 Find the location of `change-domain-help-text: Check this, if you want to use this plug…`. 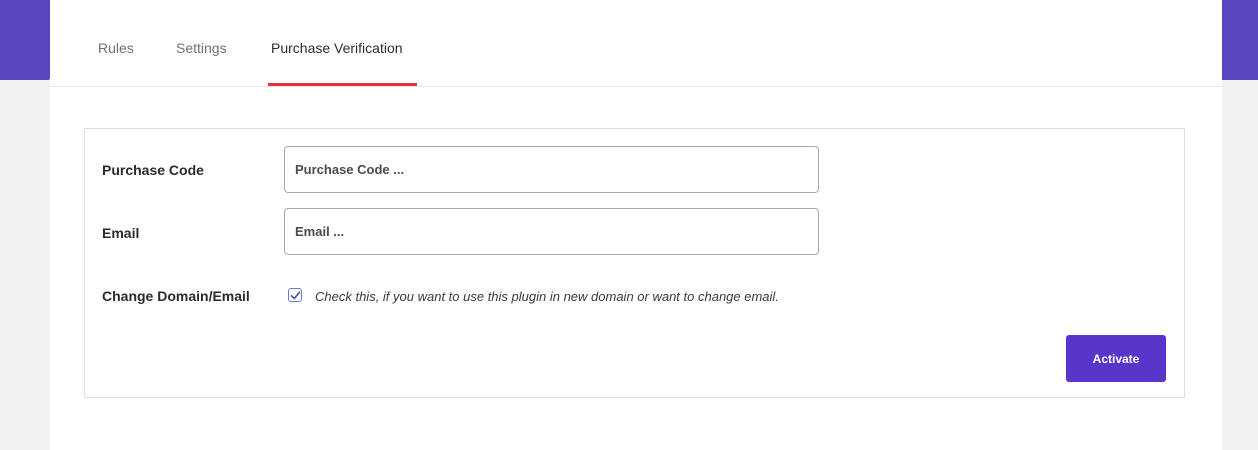

change-domain-help-text: Check this, if you want to use this plug… is located at coordinates (547, 296).